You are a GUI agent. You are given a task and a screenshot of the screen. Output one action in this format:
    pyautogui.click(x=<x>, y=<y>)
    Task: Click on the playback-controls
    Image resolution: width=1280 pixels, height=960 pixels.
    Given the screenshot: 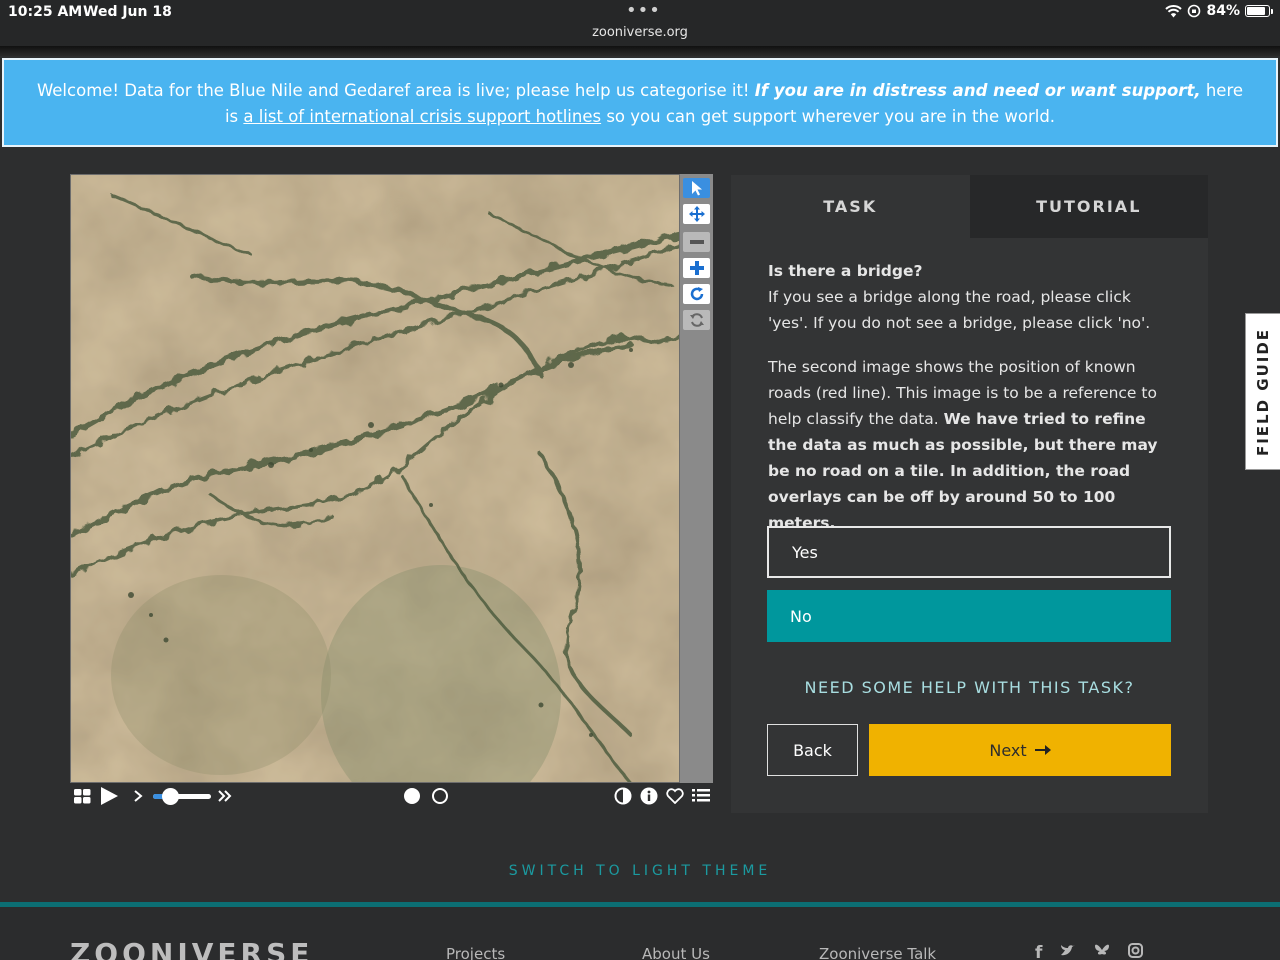 What is the action you would take?
    pyautogui.click(x=153, y=796)
    